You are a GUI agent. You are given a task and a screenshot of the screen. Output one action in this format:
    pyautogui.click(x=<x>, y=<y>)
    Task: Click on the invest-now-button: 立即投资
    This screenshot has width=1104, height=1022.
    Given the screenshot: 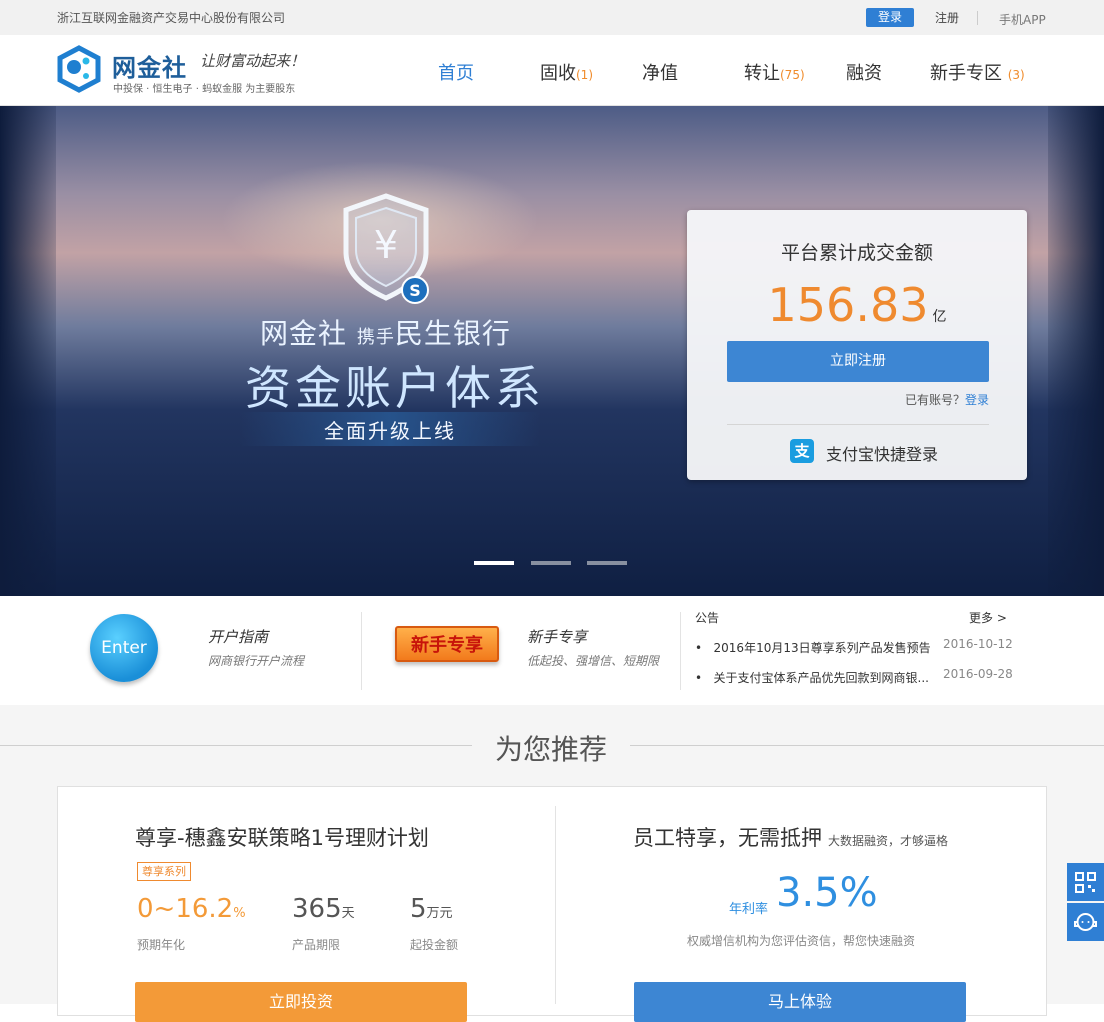 What is the action you would take?
    pyautogui.click(x=301, y=1002)
    